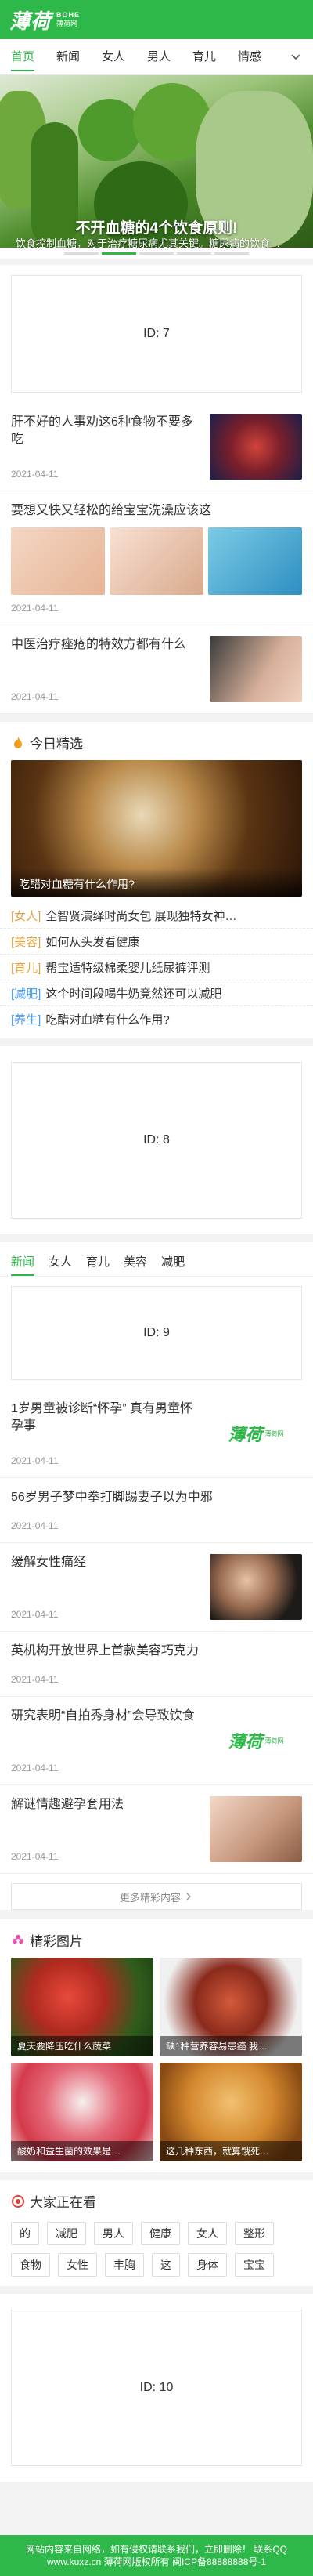  Describe the element at coordinates (204, 57) in the screenshot. I see `nav-item-parenting: 育儿` at that location.